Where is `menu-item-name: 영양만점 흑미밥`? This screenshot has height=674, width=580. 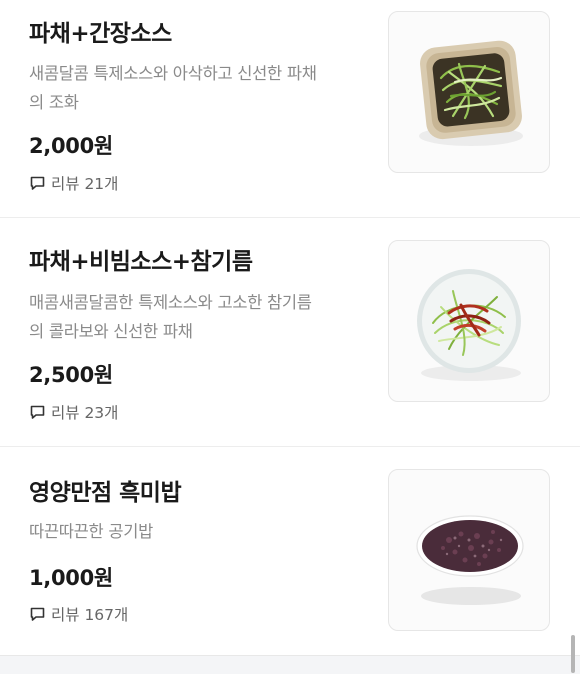 menu-item-name: 영양만점 흑미밥 is located at coordinates (105, 493).